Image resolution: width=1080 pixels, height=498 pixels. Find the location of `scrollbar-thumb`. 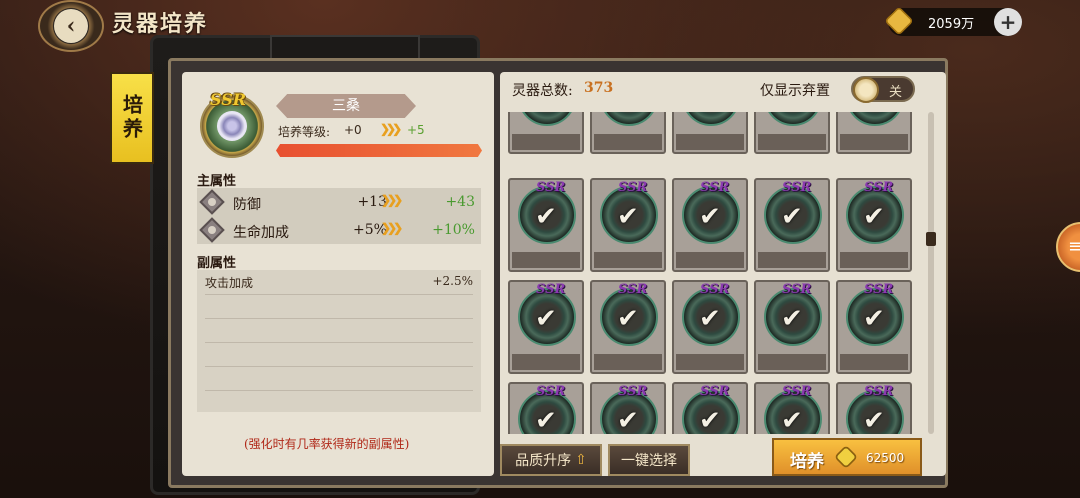

scrollbar-thumb is located at coordinates (931, 239).